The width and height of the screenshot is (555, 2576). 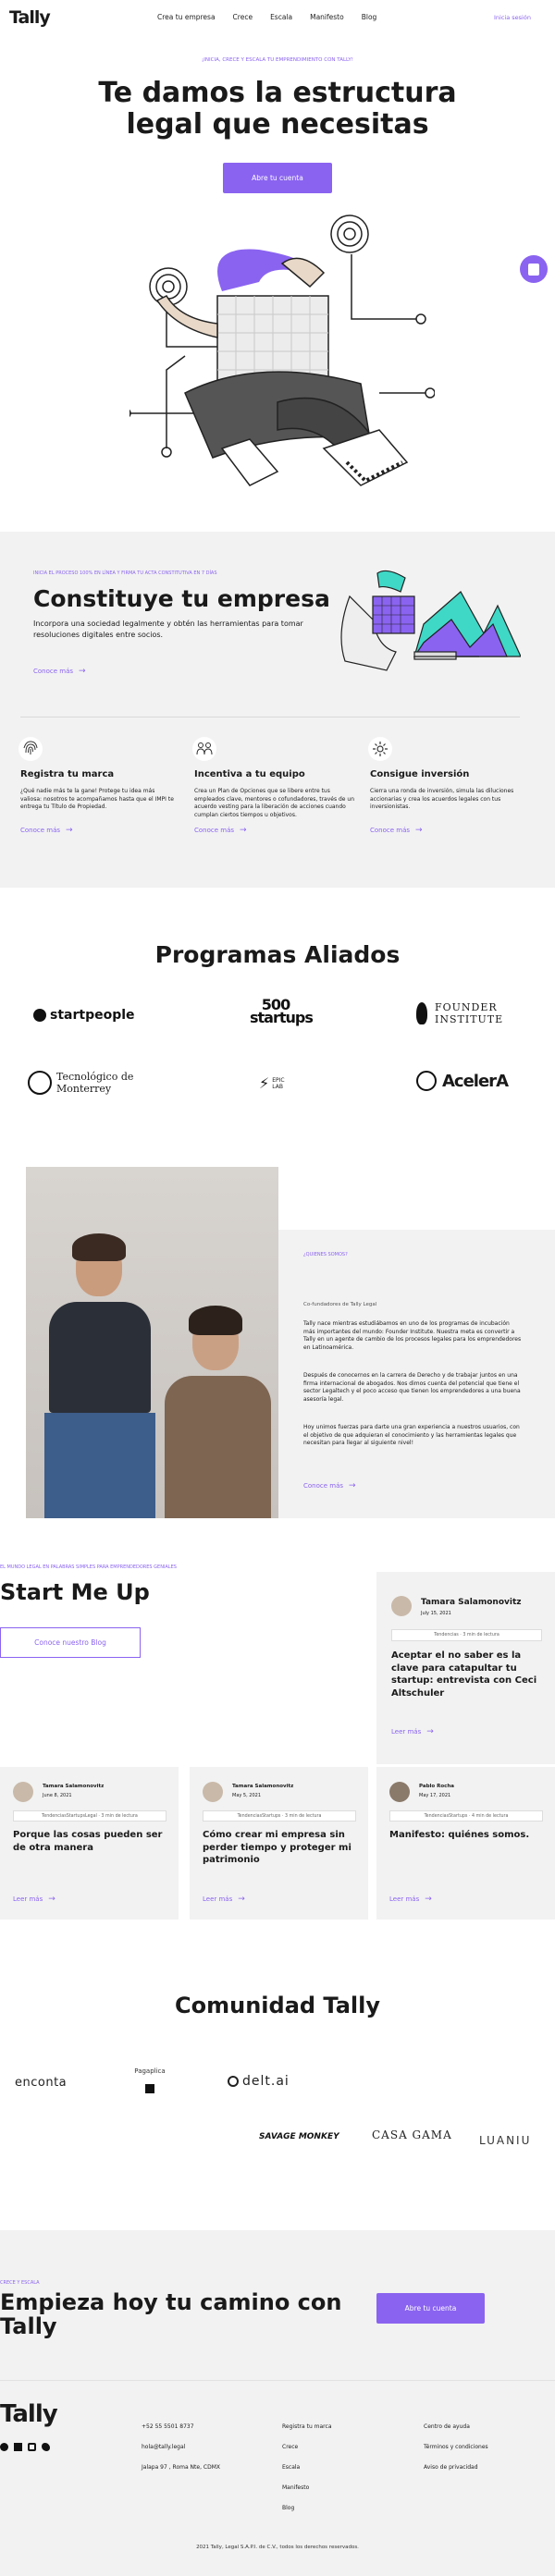 What do you see at coordinates (92, 1015) in the screenshot?
I see `partner-logo-text: startpeople` at bounding box center [92, 1015].